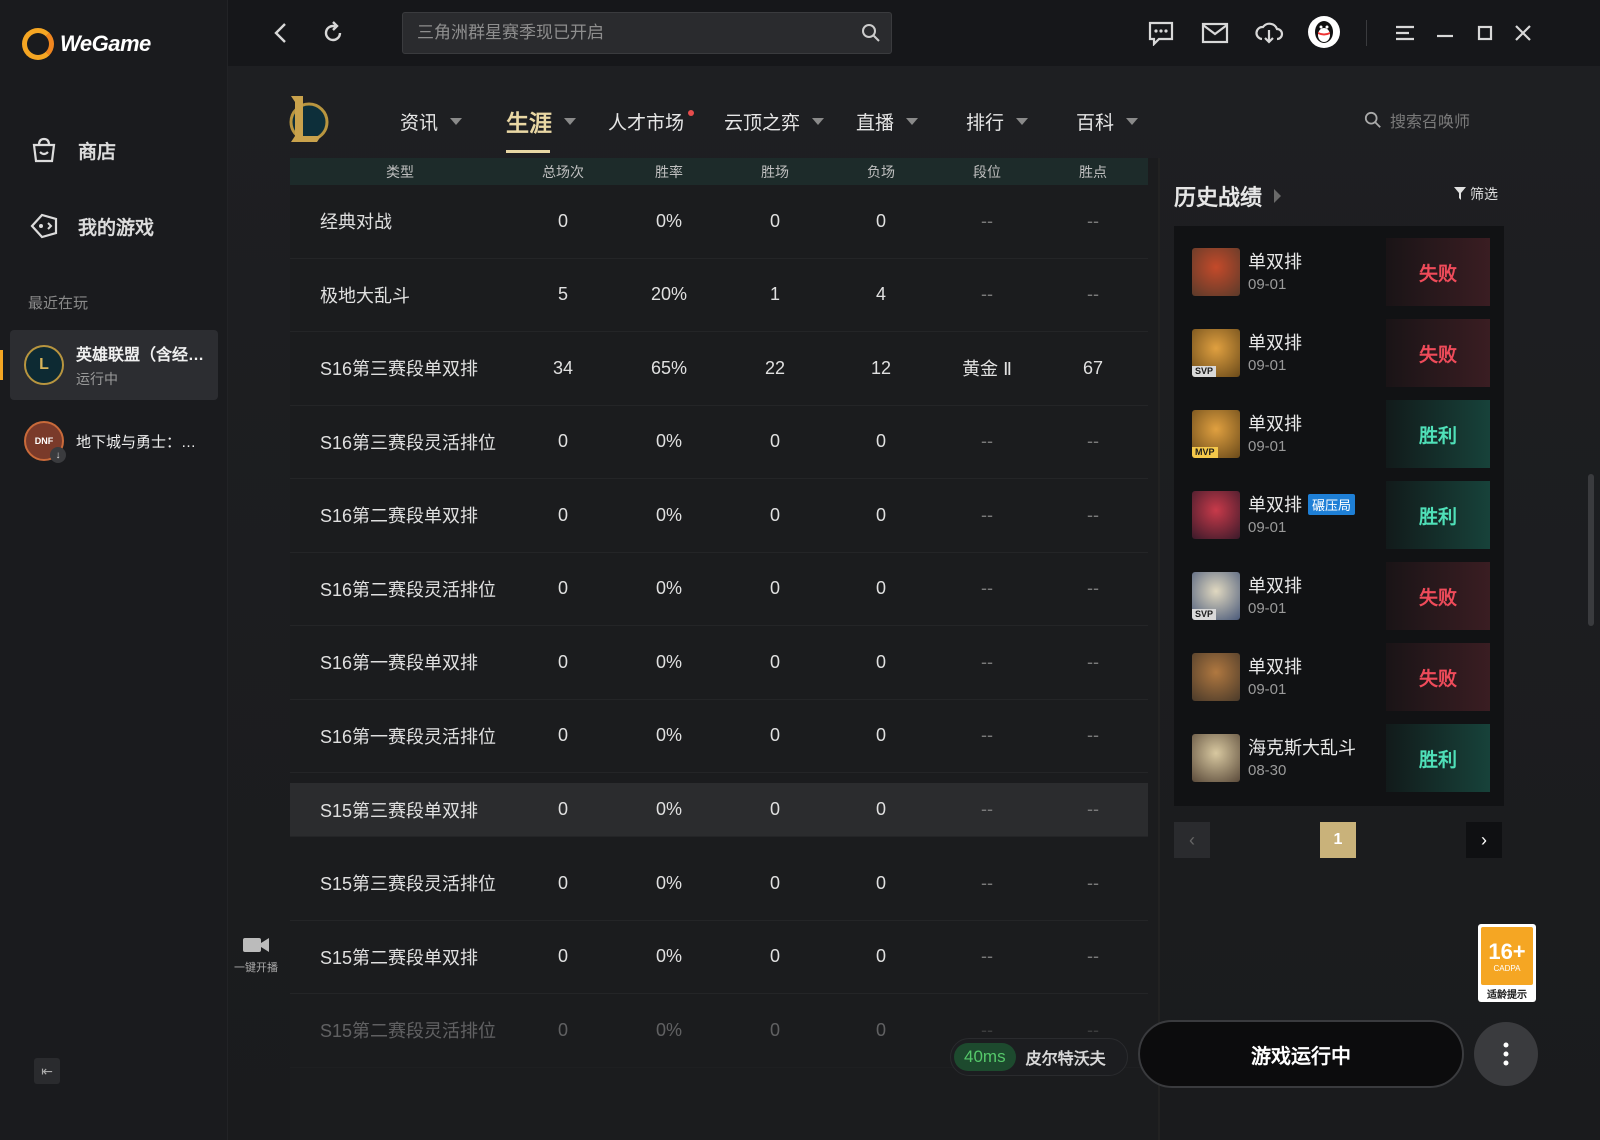 This screenshot has width=1600, height=1140. I want to click on chevron-down-icon, so click(1132, 121).